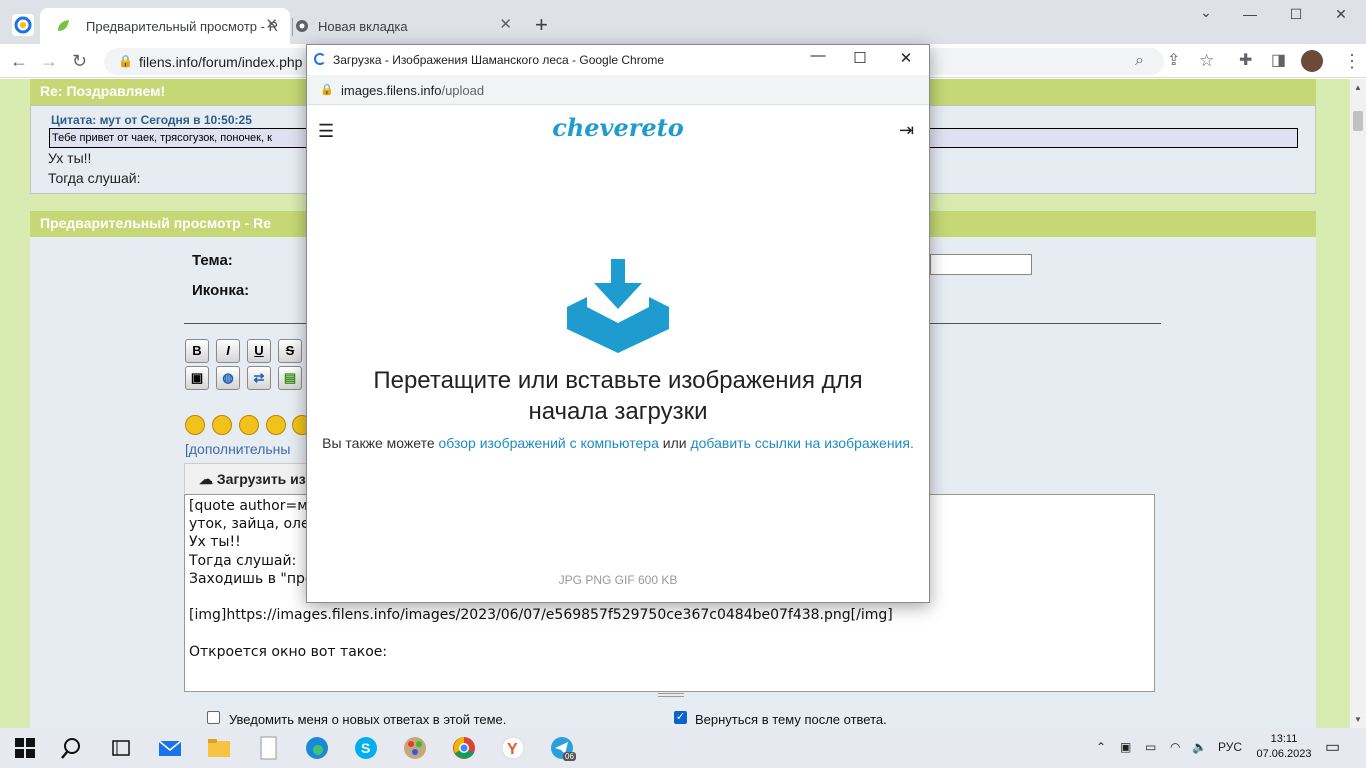  What do you see at coordinates (221, 62) in the screenshot?
I see `address-url: filens.info/forum/index.php` at bounding box center [221, 62].